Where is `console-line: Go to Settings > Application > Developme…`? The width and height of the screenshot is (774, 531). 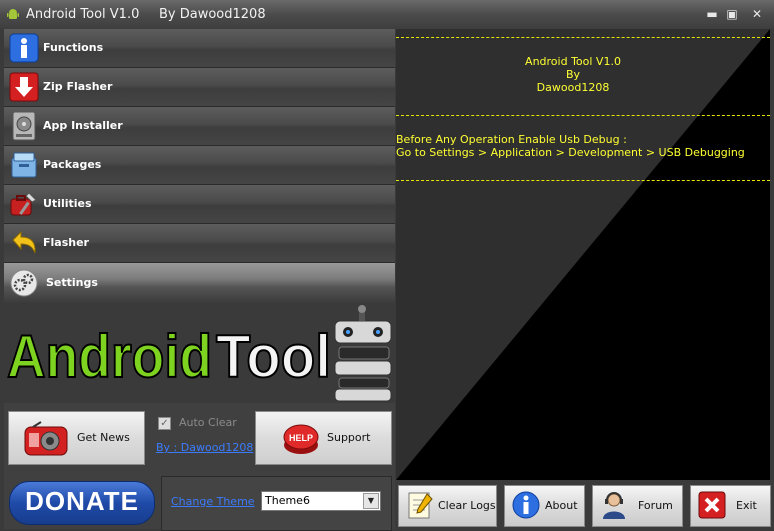 console-line: Go to Settings > Application > Developme… is located at coordinates (570, 152).